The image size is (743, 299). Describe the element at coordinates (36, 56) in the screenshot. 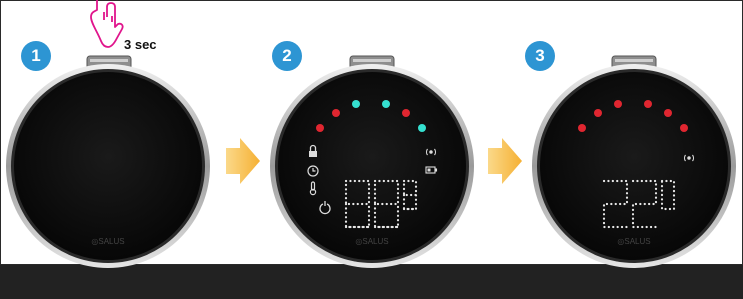

I see `step-badge-1: 1` at that location.